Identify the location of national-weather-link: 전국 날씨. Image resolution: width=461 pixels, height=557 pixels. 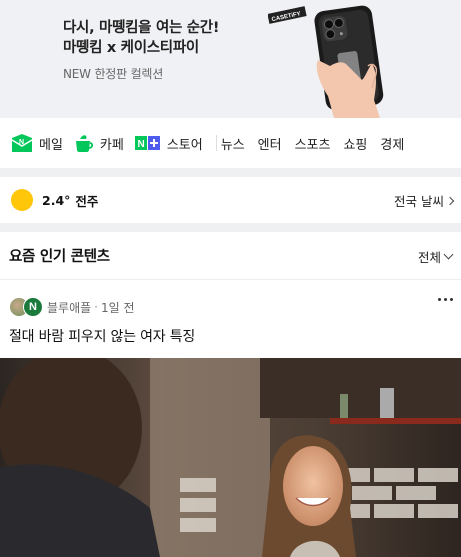
(424, 200).